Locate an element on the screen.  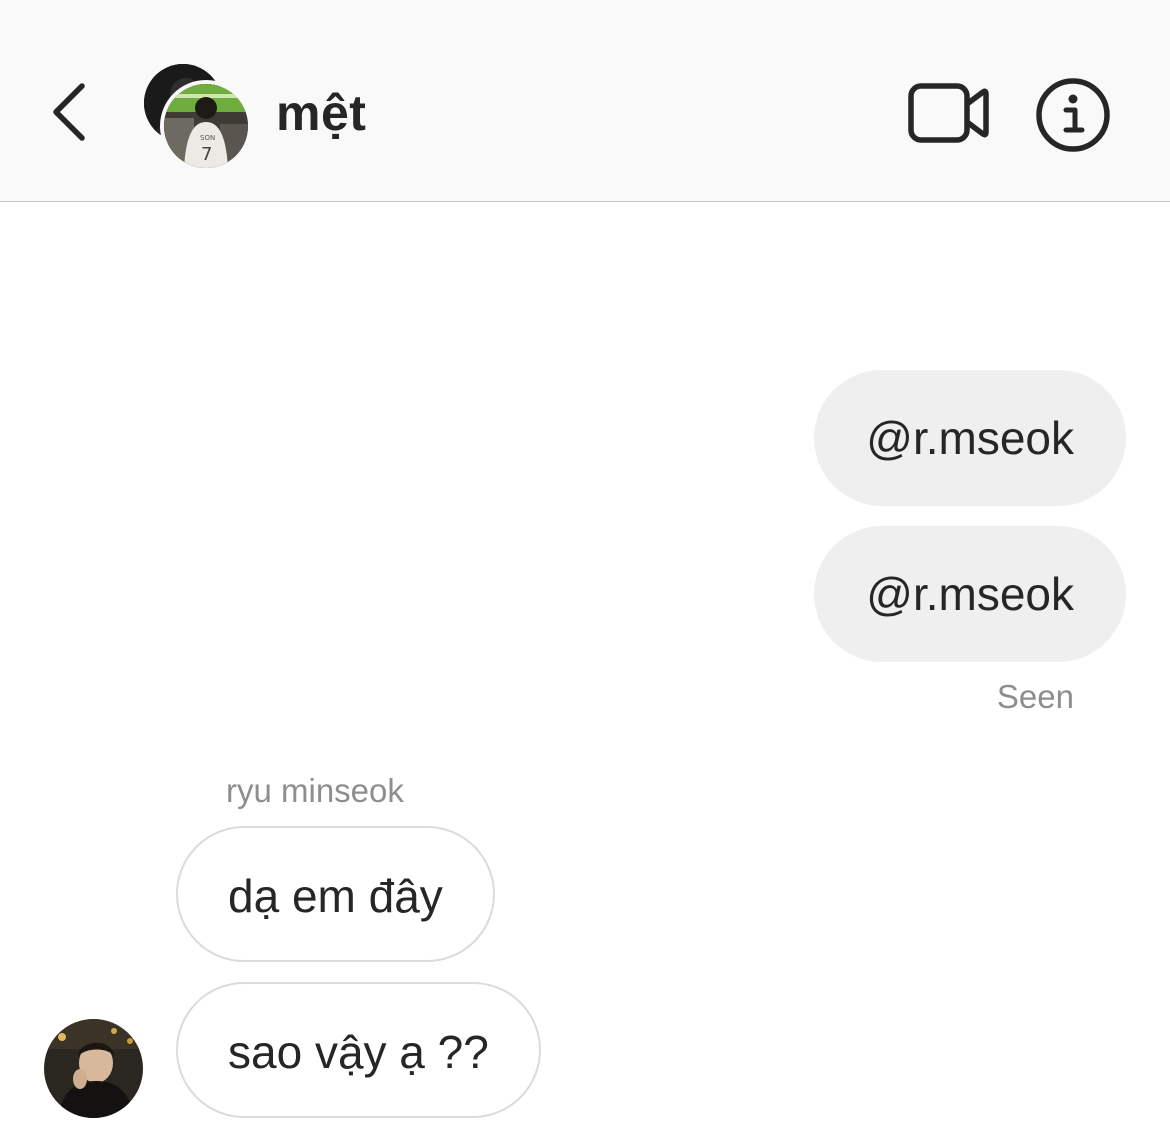
info-icon is located at coordinates (1073, 115).